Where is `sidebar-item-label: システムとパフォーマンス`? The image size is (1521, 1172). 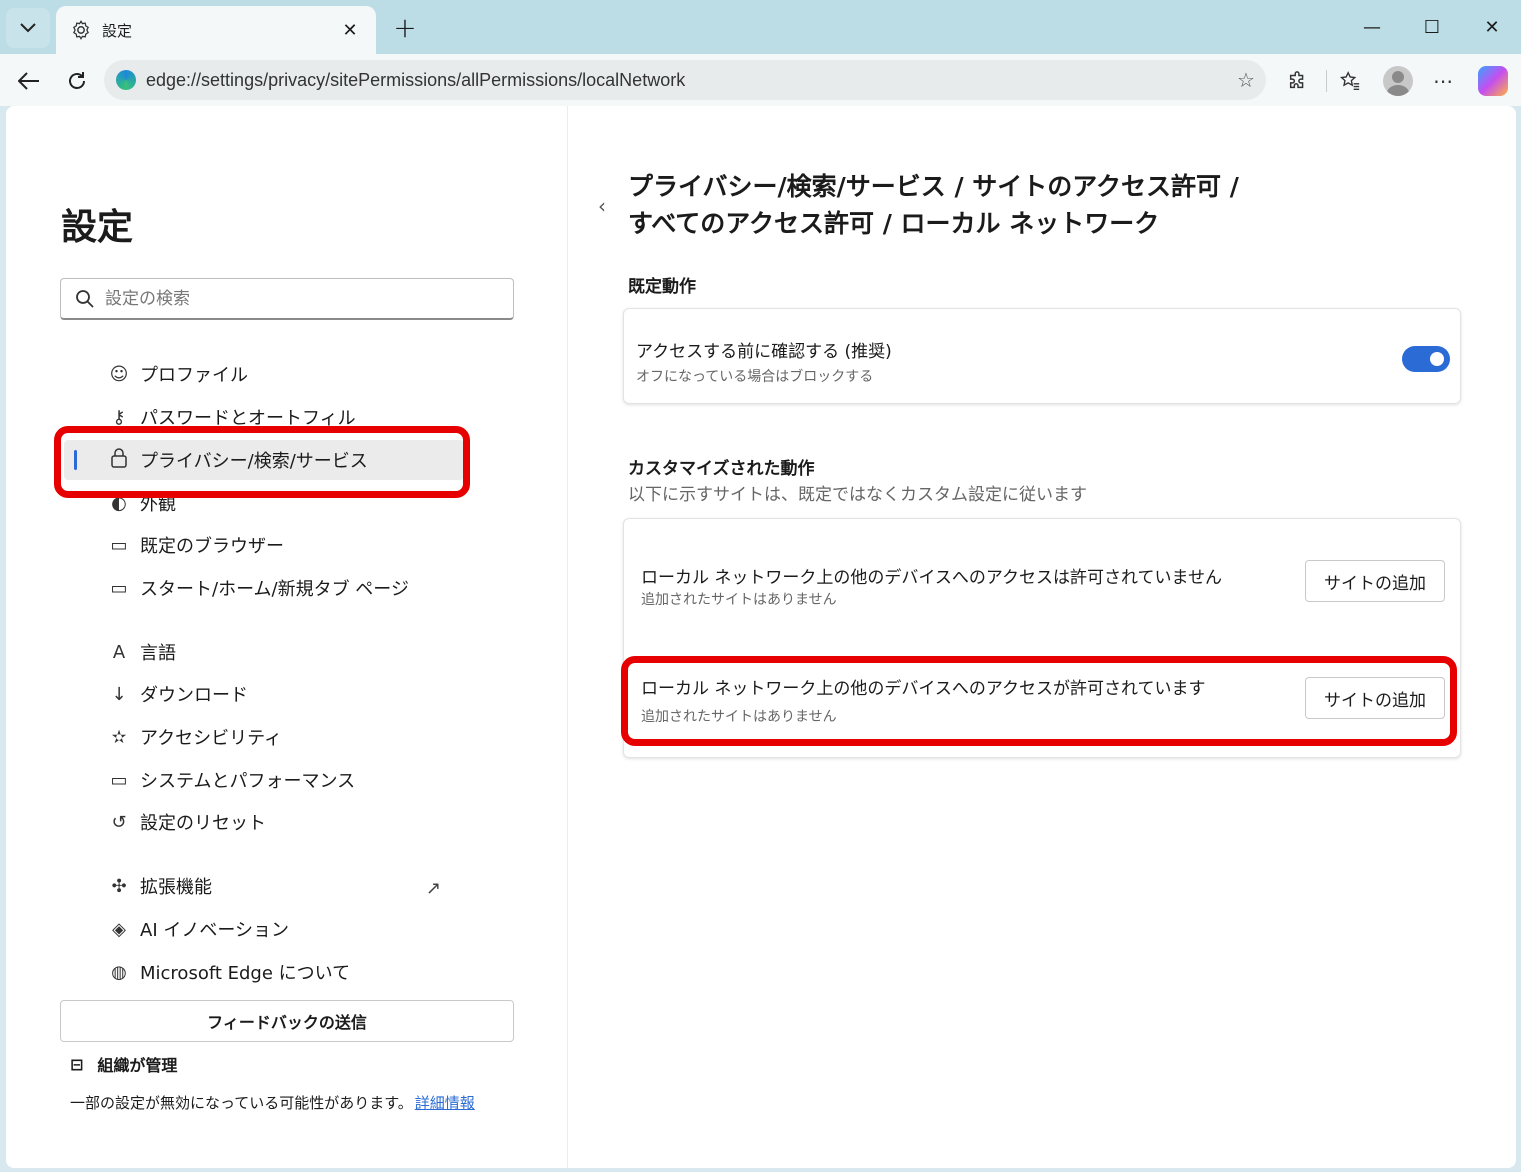 sidebar-item-label: システムとパフォーマンス is located at coordinates (248, 781).